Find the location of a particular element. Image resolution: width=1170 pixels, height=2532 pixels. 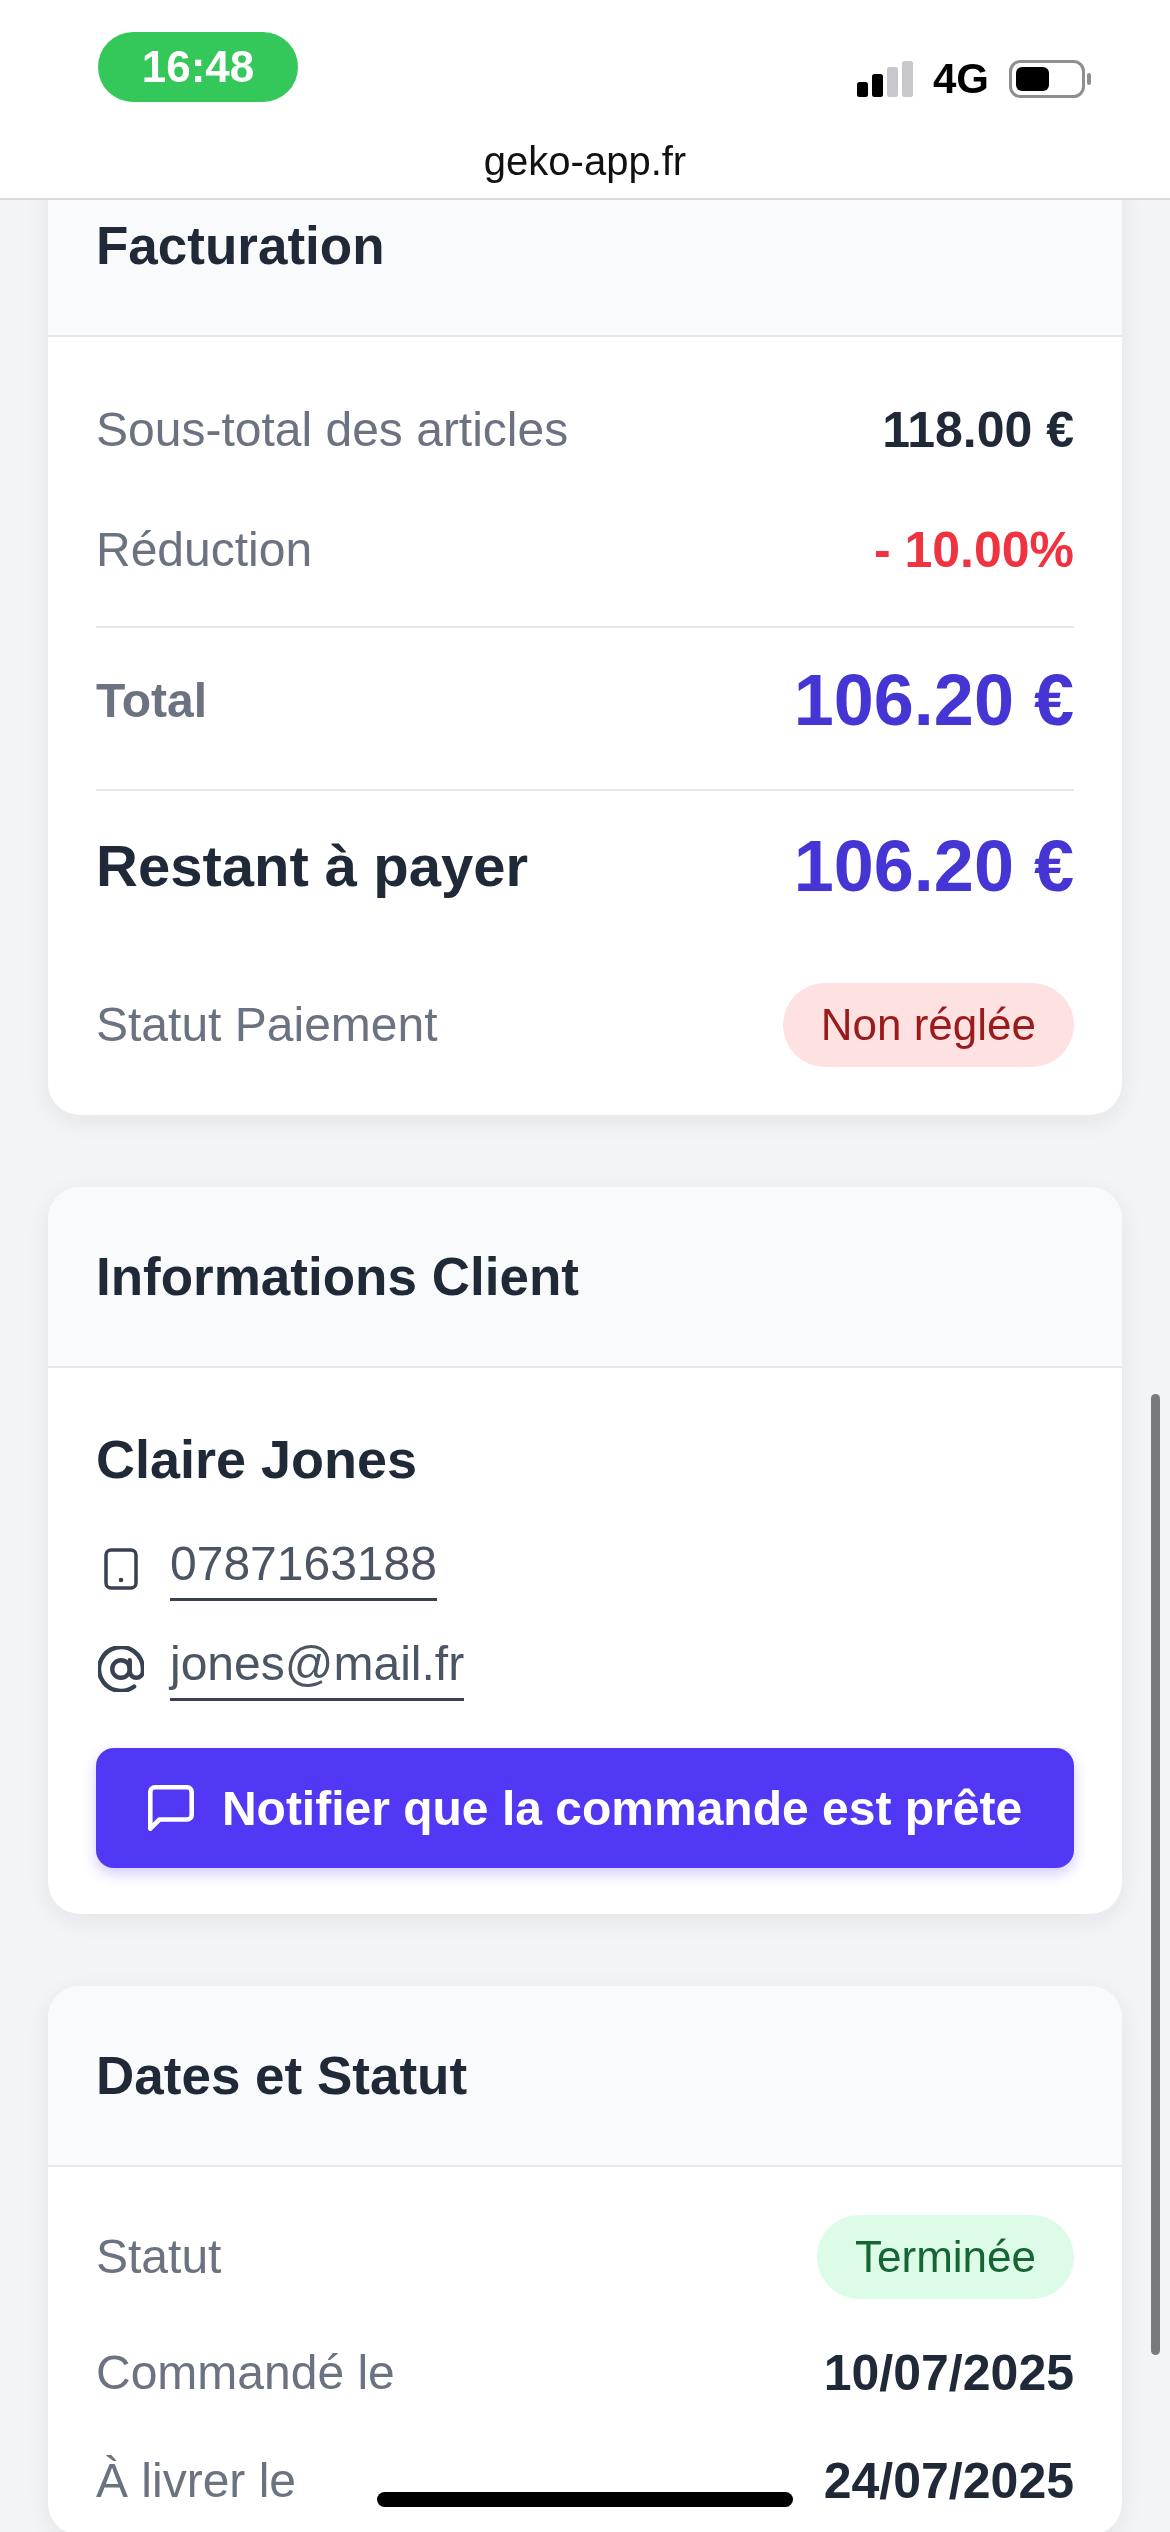

row-label: Statut is located at coordinates (159, 2257).